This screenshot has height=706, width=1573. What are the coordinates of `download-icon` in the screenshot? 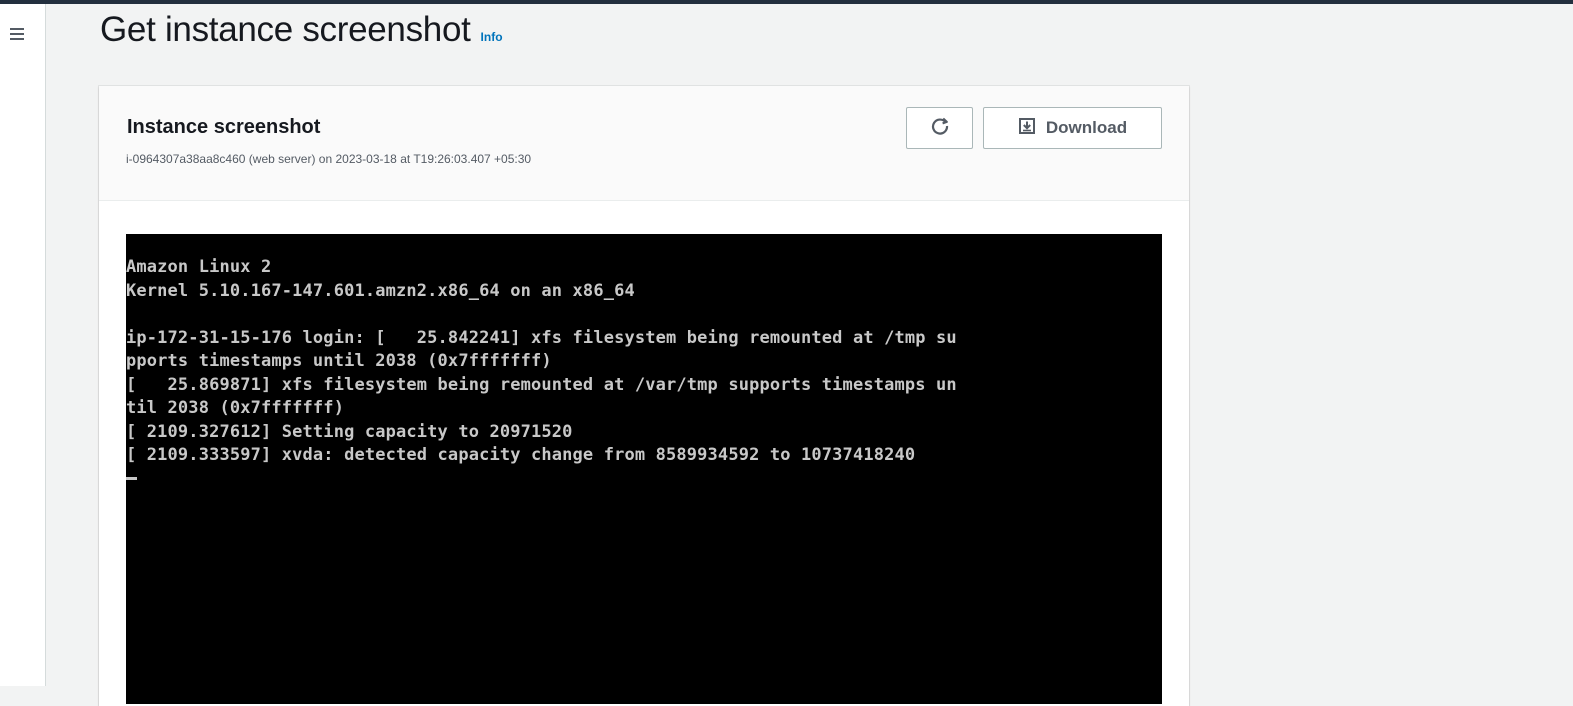 It's located at (1027, 128).